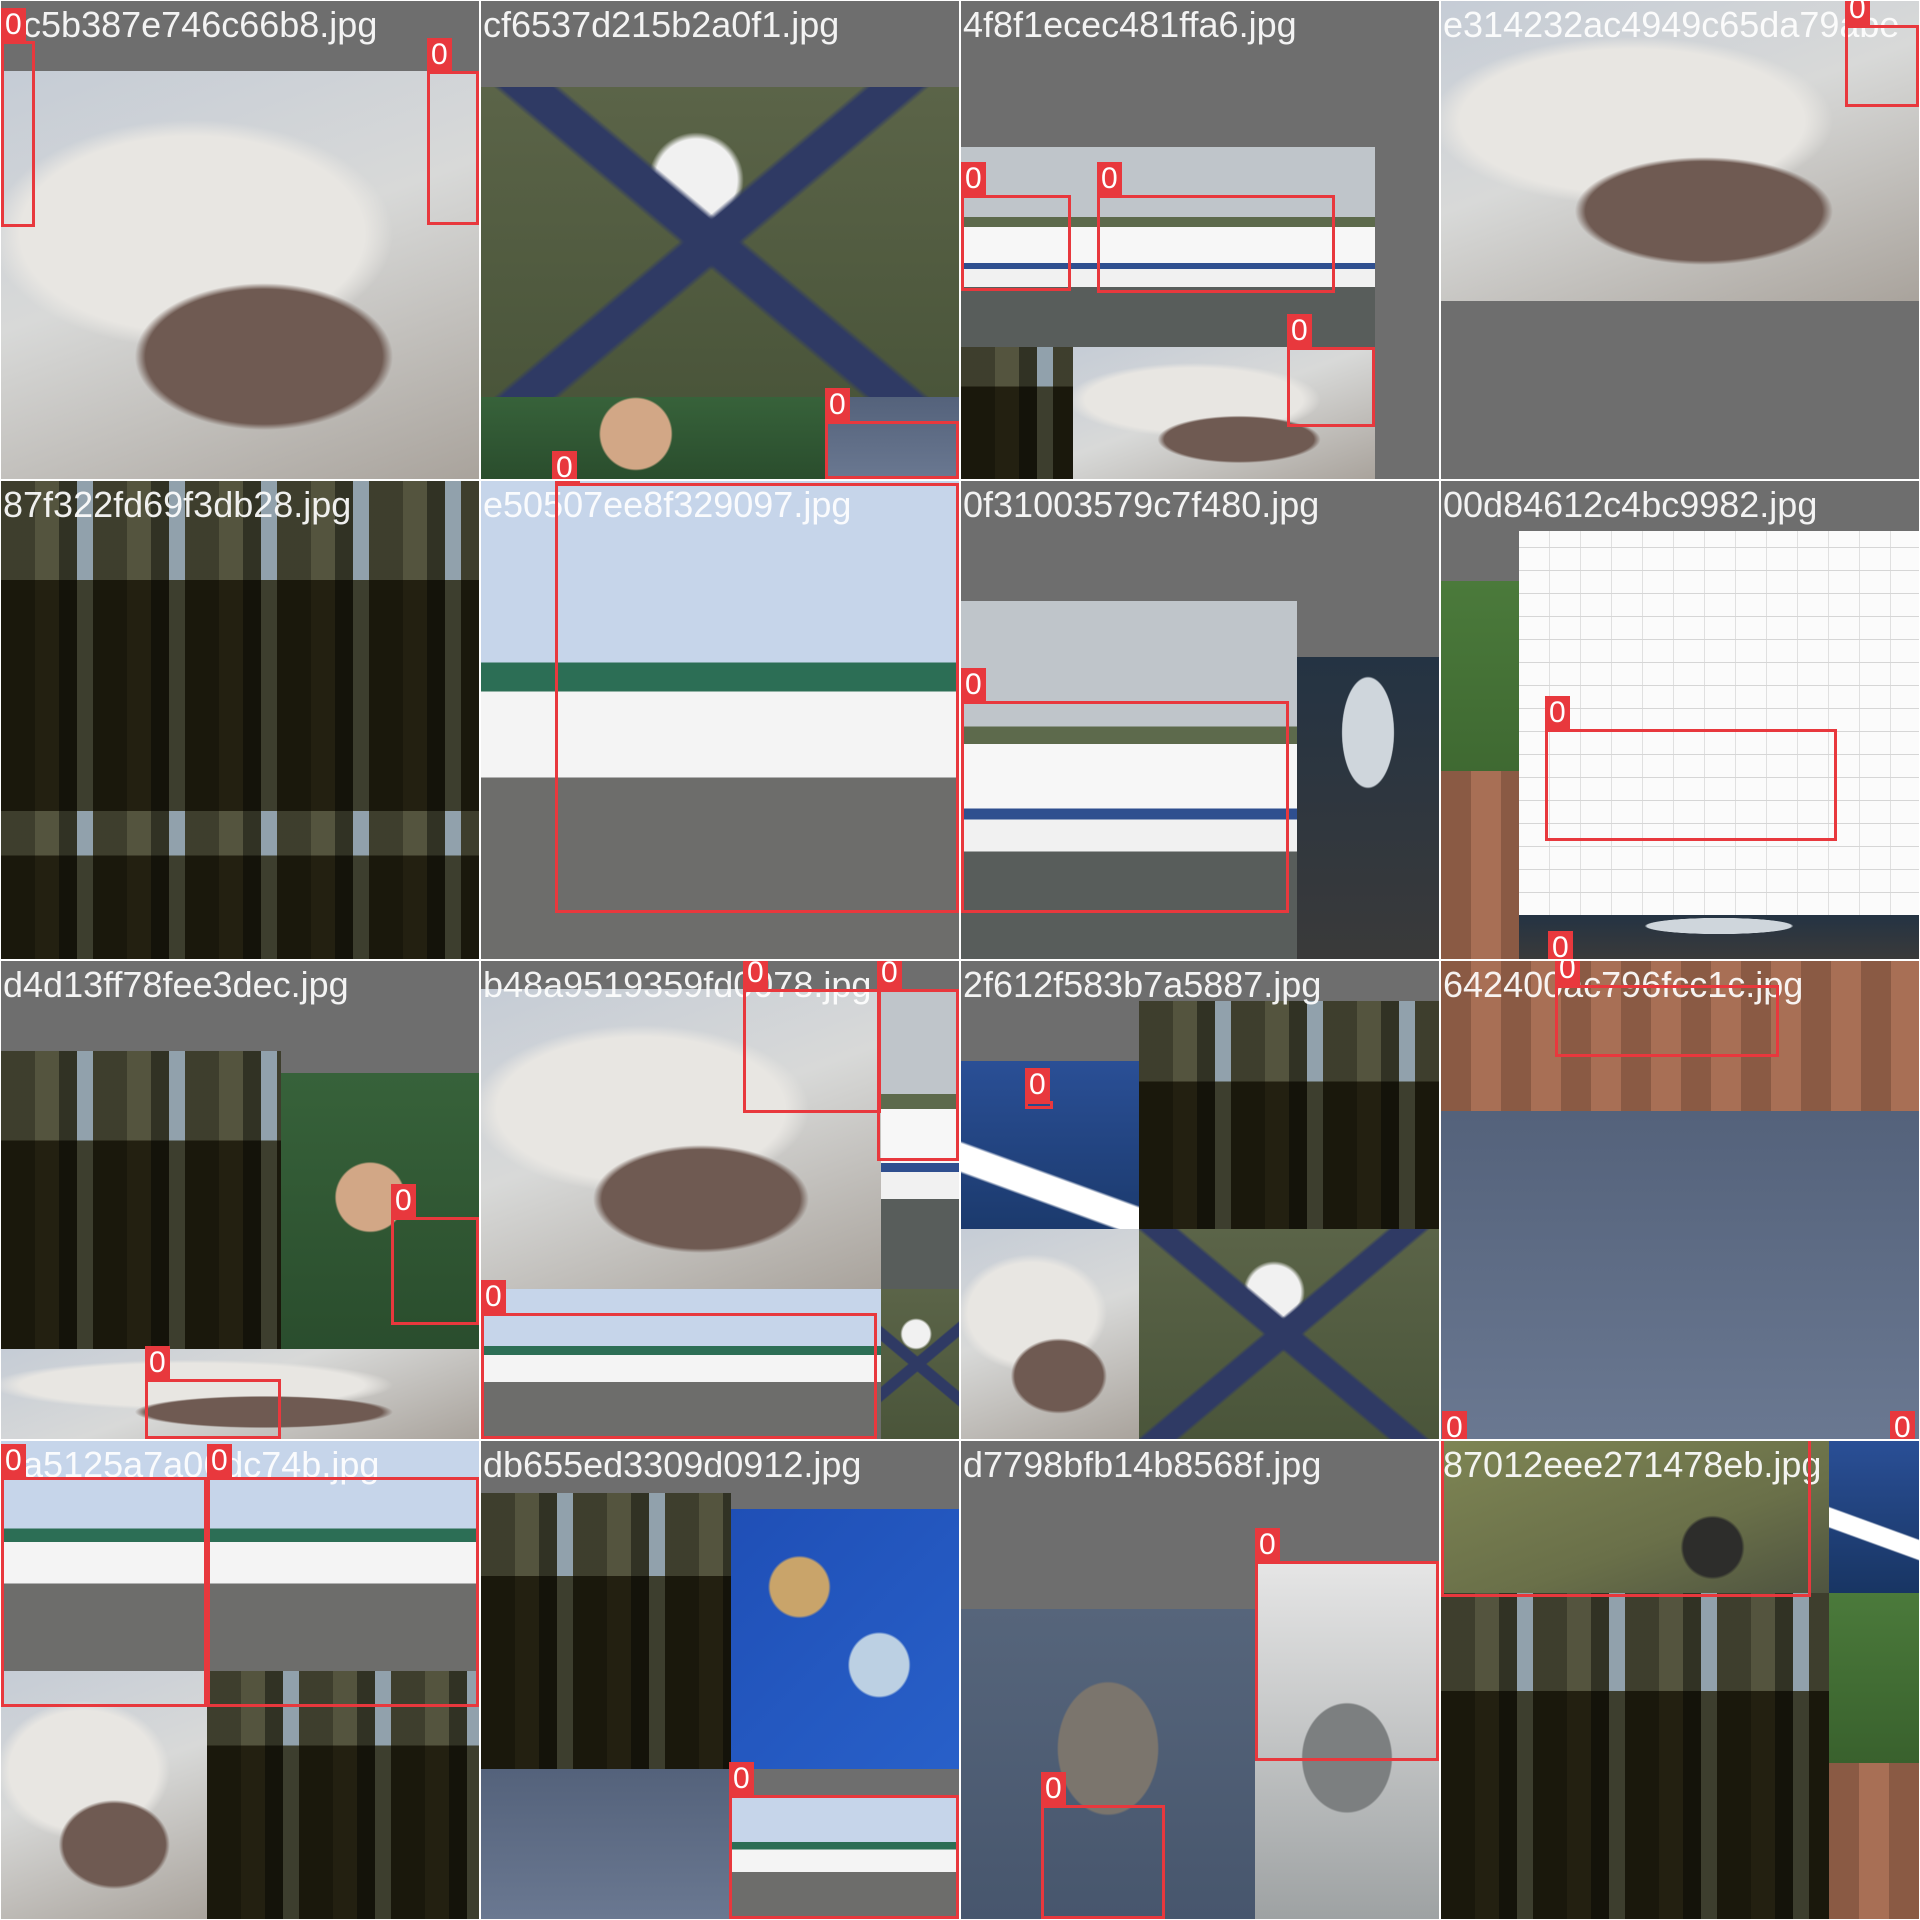 This screenshot has width=1920, height=1920. What do you see at coordinates (720, 1200) in the screenshot?
I see `mosaic-tile: b48a9519359fd0078.jpg 0 0 0` at bounding box center [720, 1200].